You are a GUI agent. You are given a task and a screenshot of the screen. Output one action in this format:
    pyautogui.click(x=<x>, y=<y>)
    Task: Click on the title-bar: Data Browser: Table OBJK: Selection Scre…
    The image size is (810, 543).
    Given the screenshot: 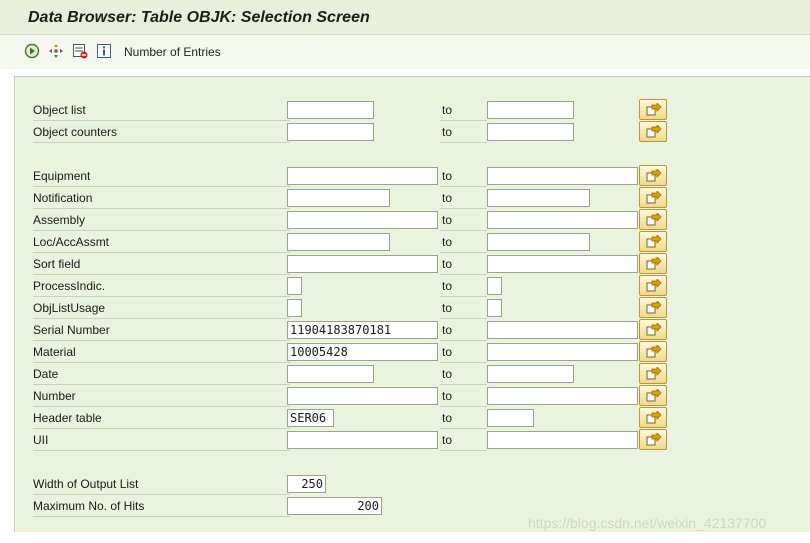 What is the action you would take?
    pyautogui.click(x=405, y=17)
    